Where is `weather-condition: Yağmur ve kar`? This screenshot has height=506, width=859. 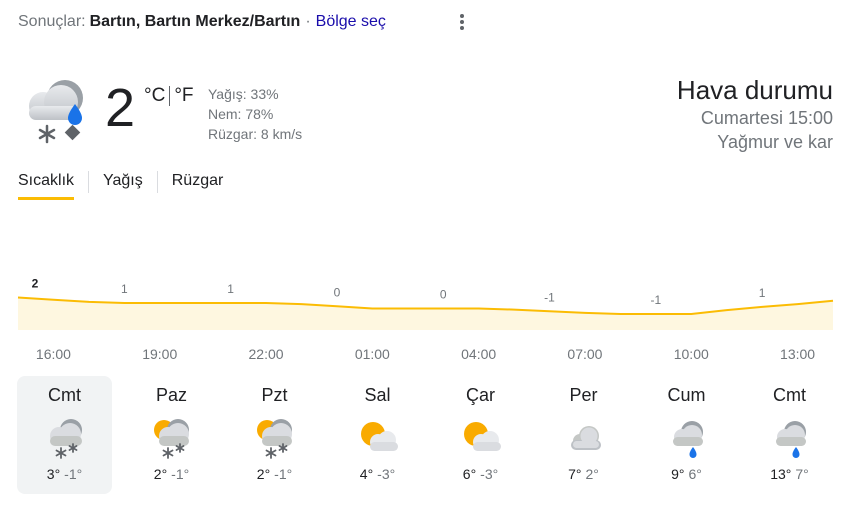 weather-condition: Yağmur ve kar is located at coordinates (775, 142).